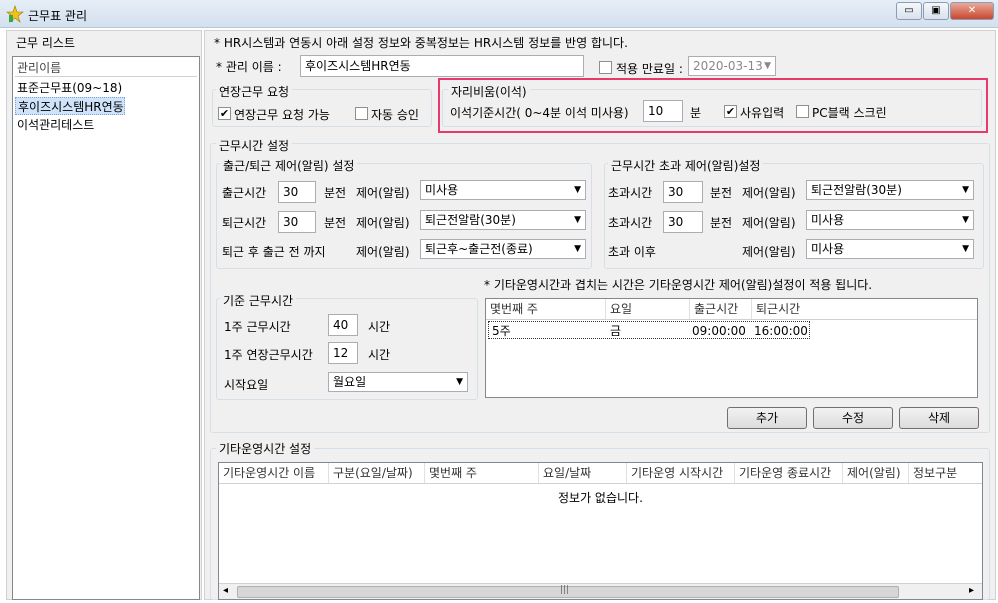 Image resolution: width=998 pixels, height=603 pixels. What do you see at coordinates (605, 67) in the screenshot?
I see `expire-checkbox` at bounding box center [605, 67].